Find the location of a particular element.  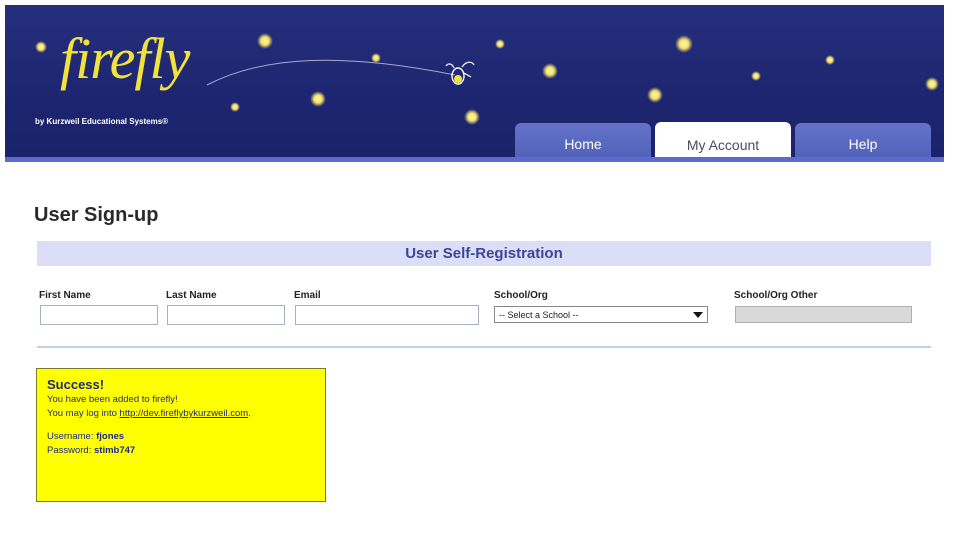

school-select-value: -- Select a School -- is located at coordinates (539, 314).